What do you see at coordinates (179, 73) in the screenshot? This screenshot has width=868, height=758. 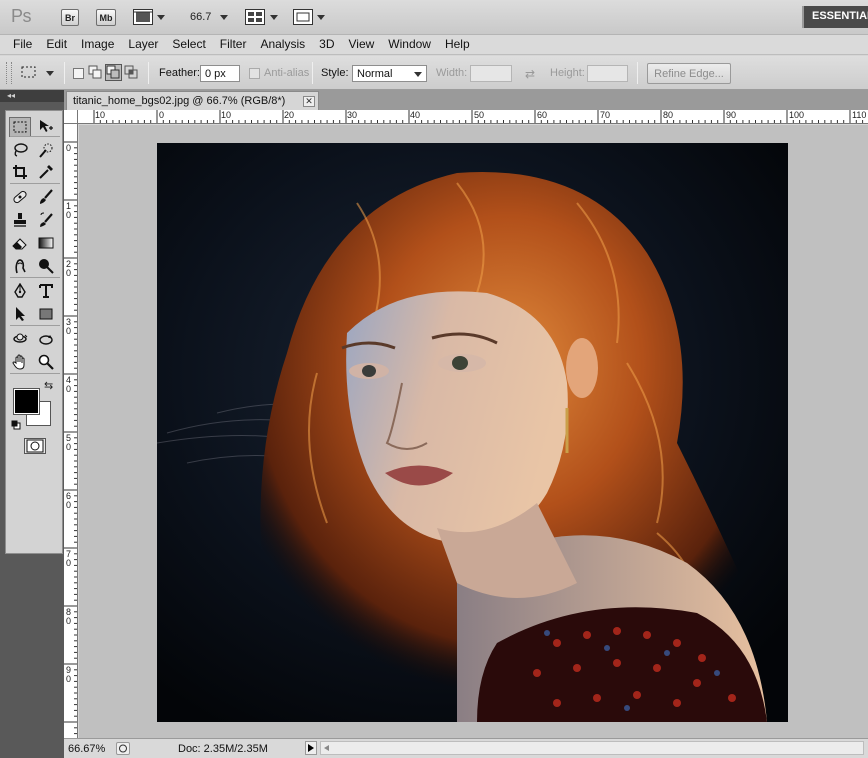 I see `feather-label: Feather:` at bounding box center [179, 73].